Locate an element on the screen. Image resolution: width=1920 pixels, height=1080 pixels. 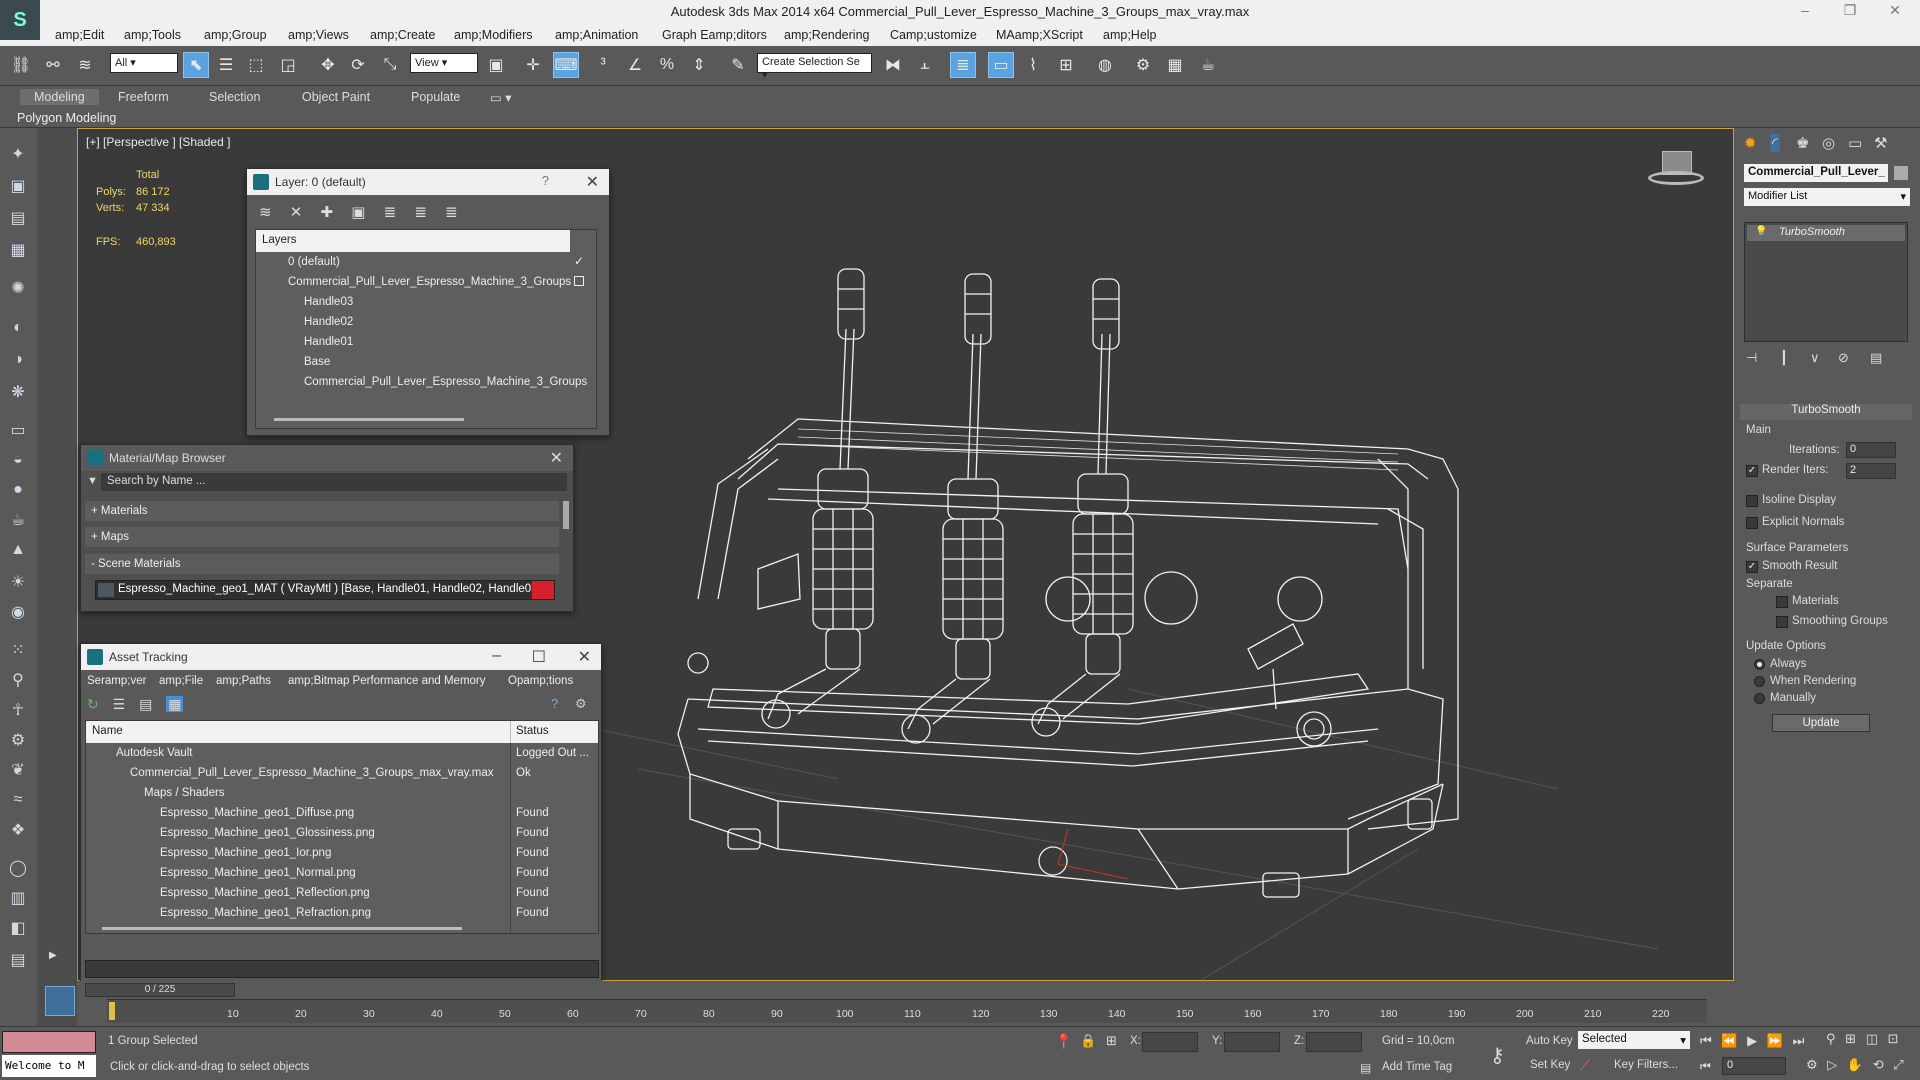
key-mode-icon: ⚷ is located at coordinates (1497, 1055).